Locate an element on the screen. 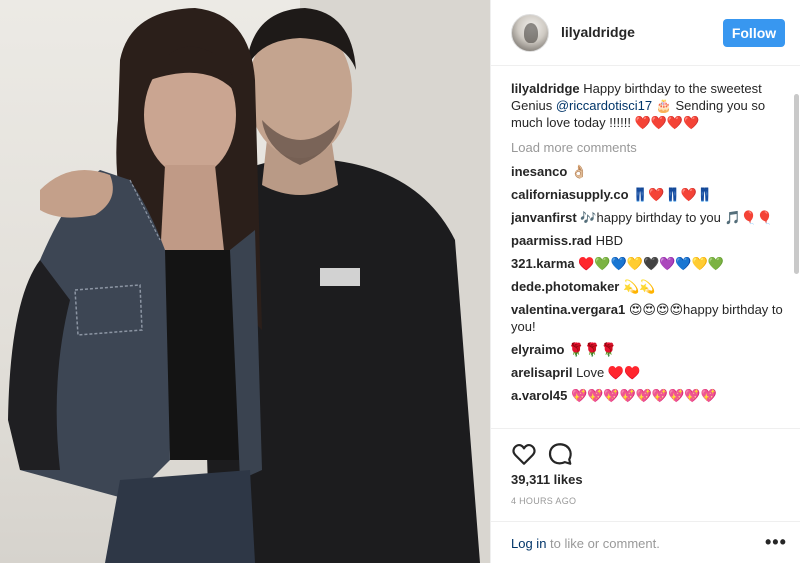 Image resolution: width=800 pixels, height=563 pixels. login-prompt: Log in to like or comment. is located at coordinates (585, 543).